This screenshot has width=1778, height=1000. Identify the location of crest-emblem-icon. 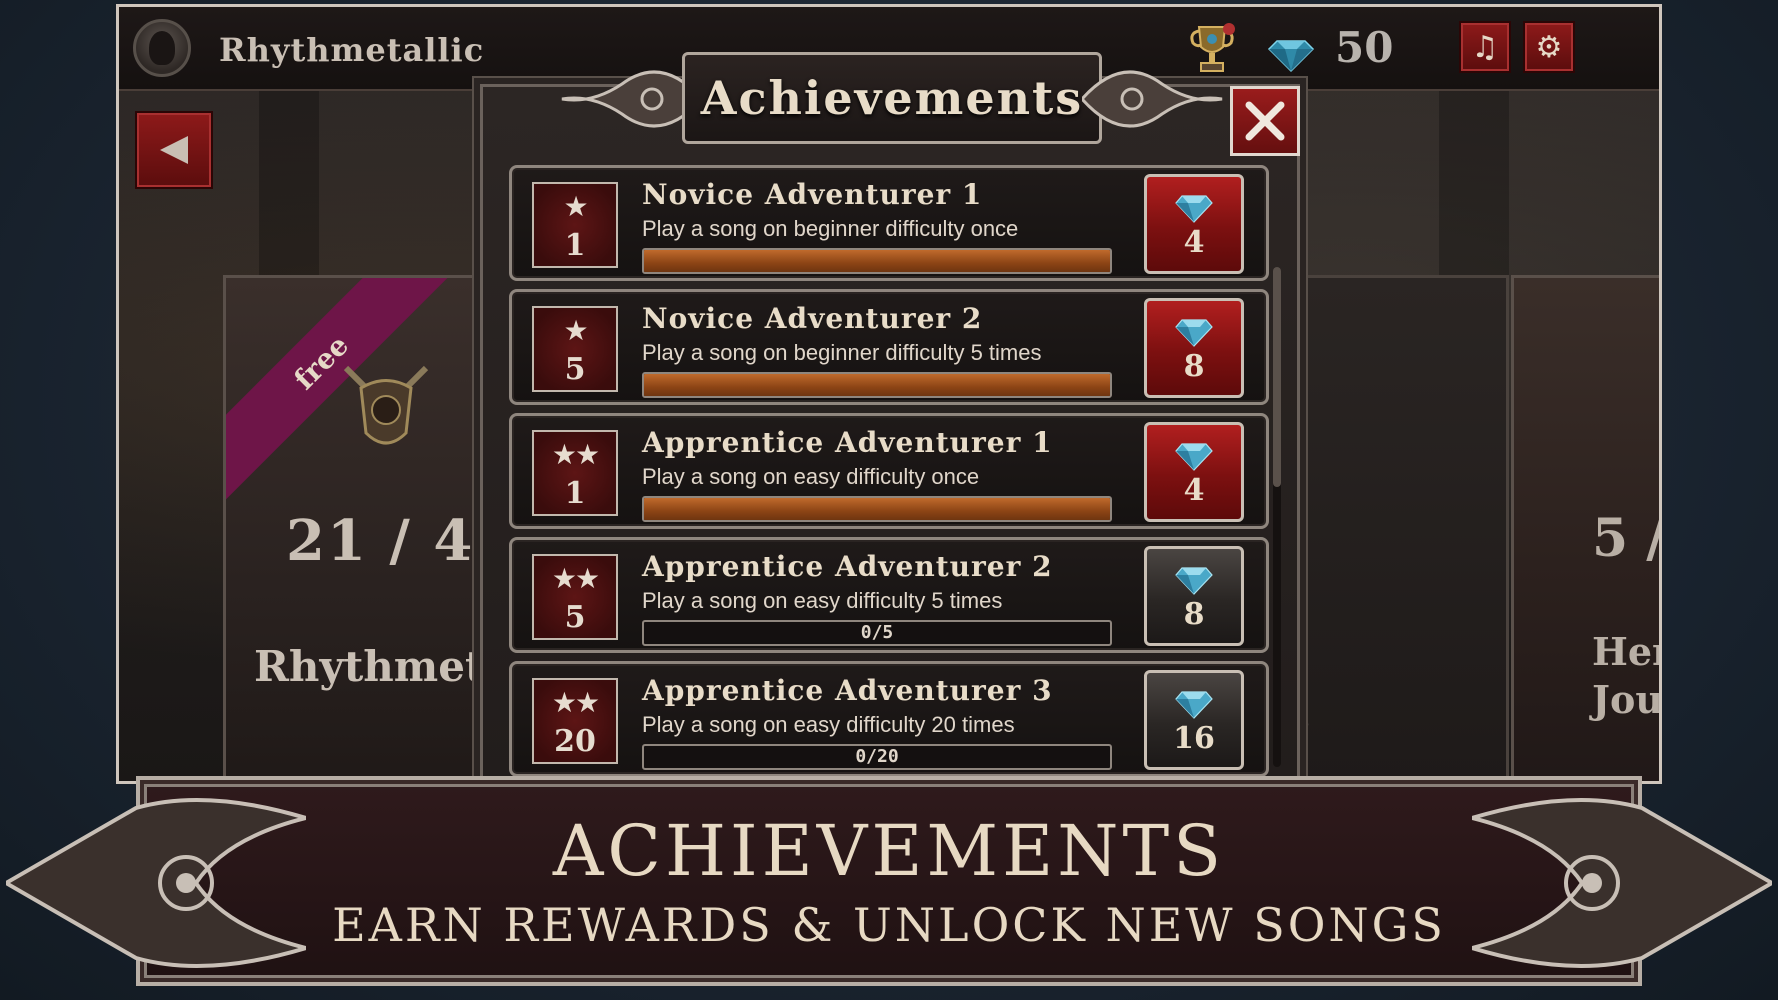
(386, 405).